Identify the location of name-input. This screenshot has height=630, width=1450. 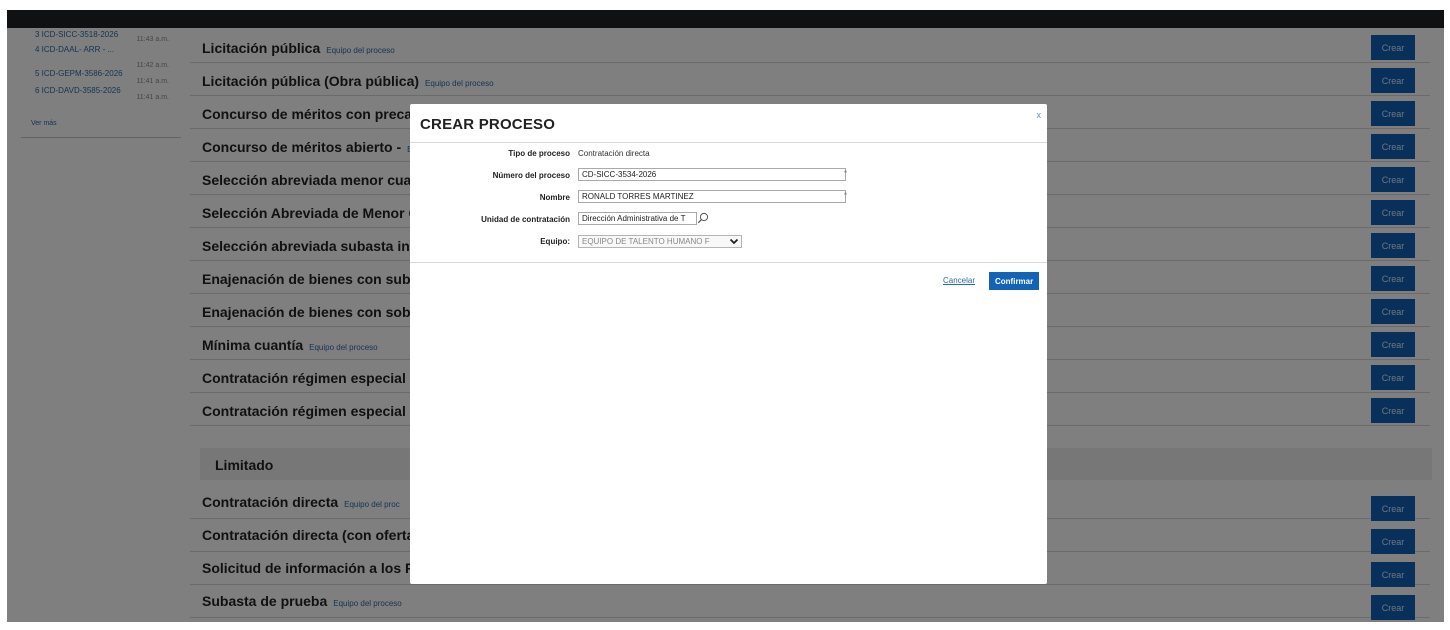
(712, 196).